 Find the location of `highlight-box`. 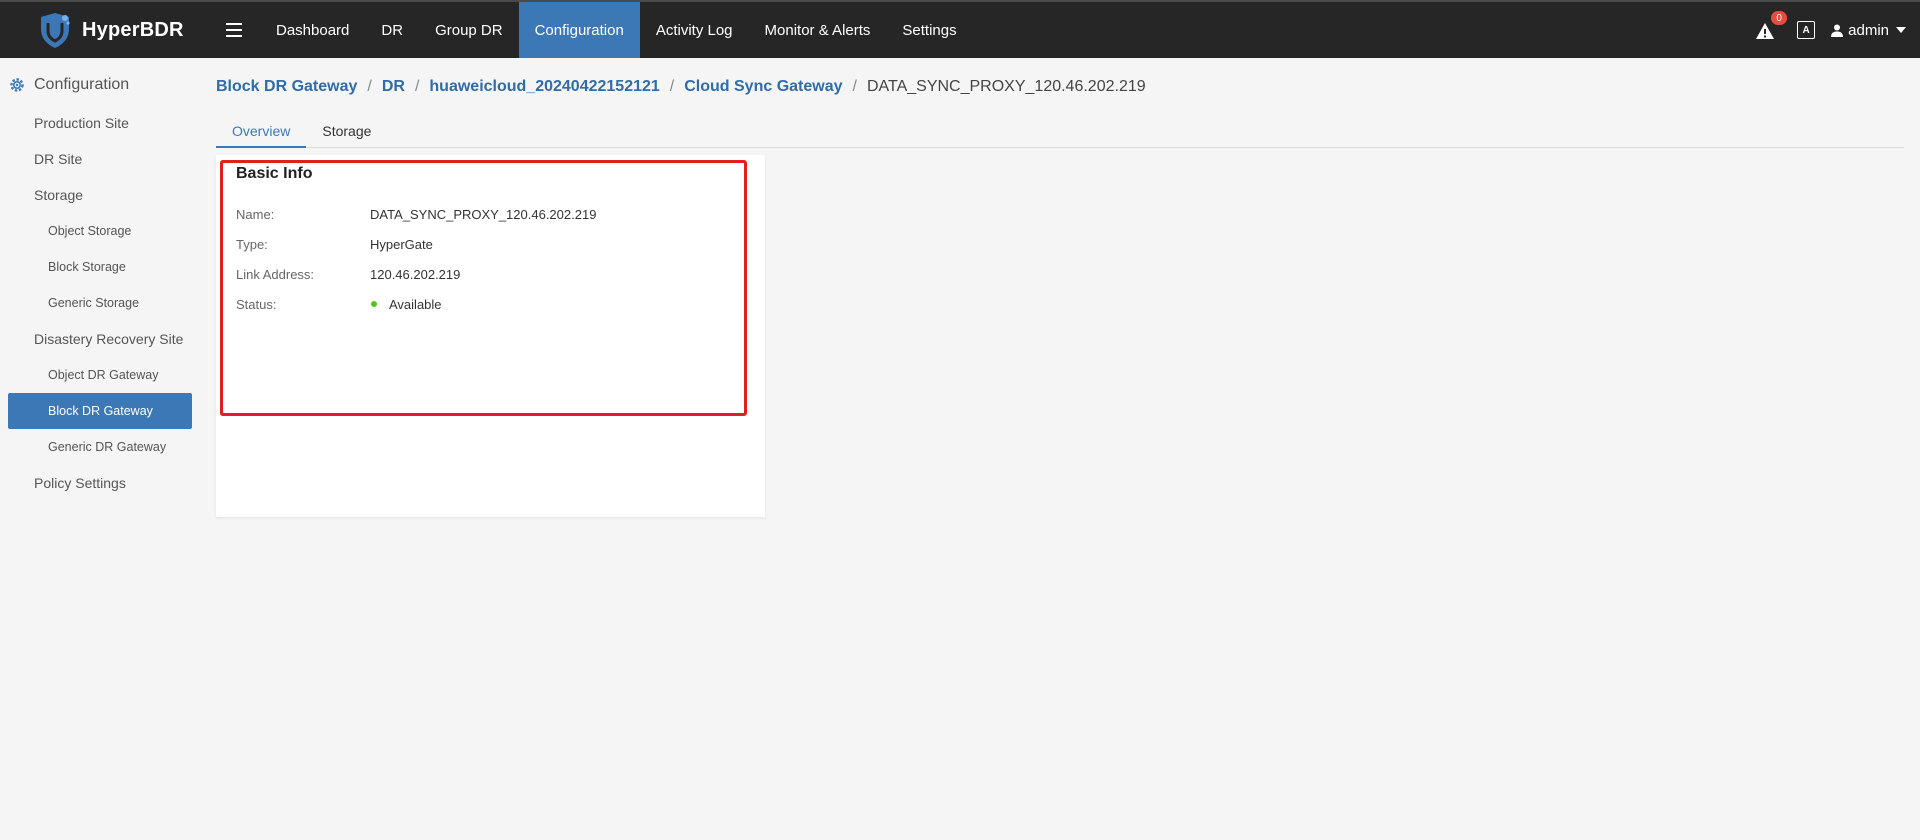

highlight-box is located at coordinates (483, 288).